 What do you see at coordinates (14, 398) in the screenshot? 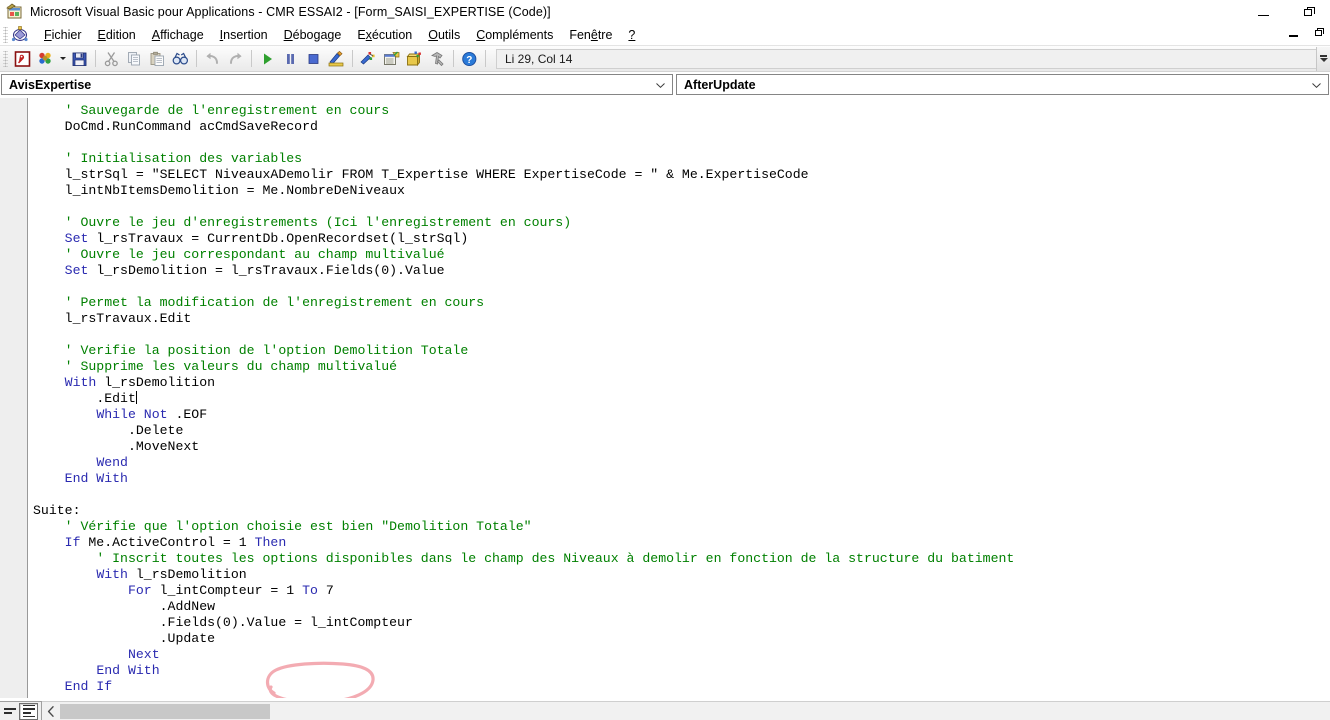
I see `code-margin-indicator-bar` at bounding box center [14, 398].